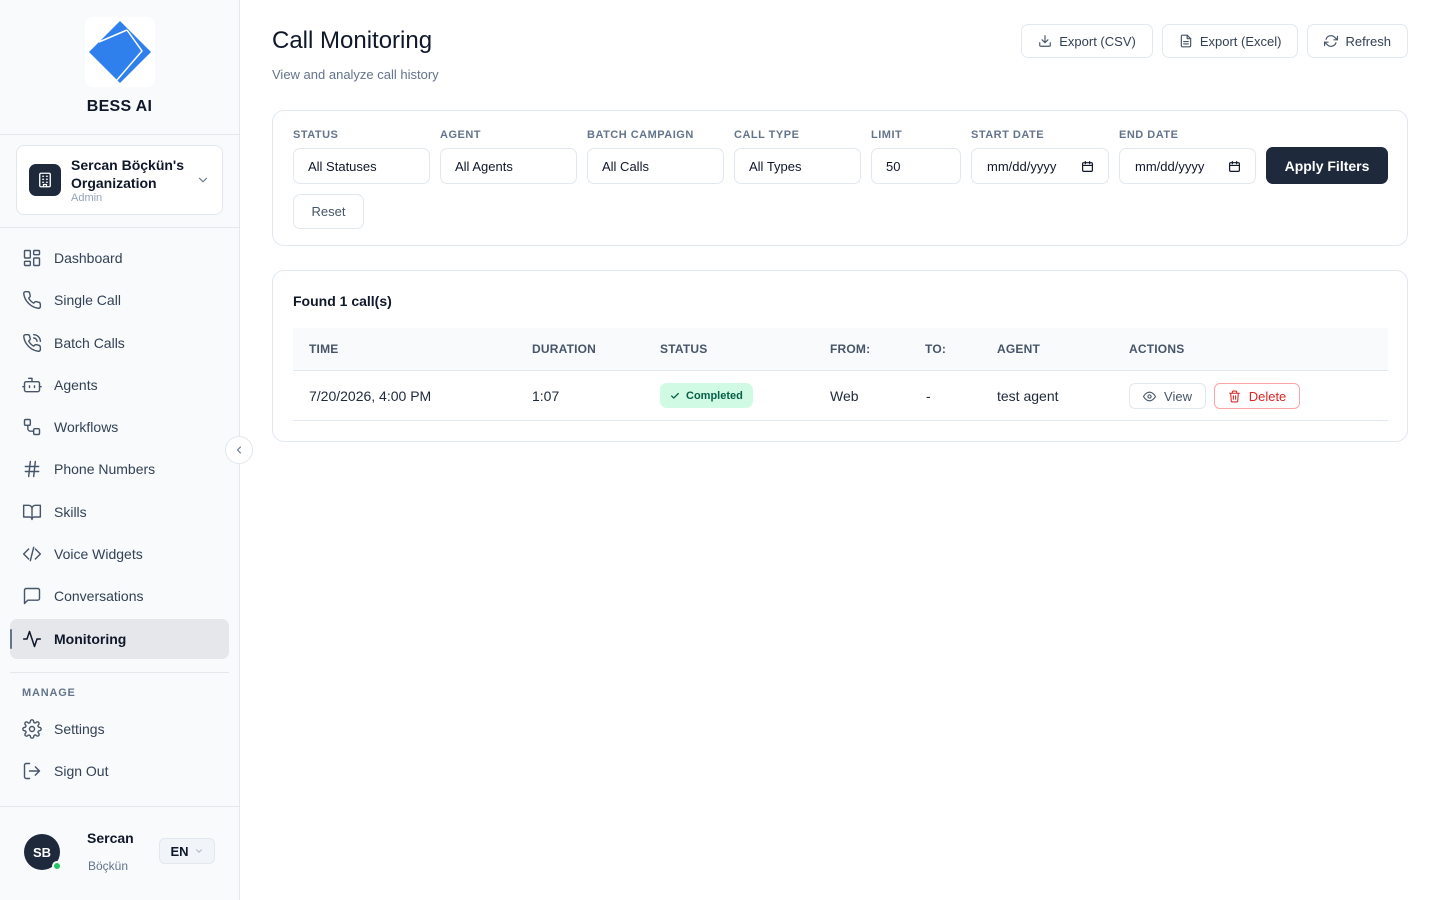 The width and height of the screenshot is (1440, 900). I want to click on nav-item-skills: Skills, so click(119, 512).